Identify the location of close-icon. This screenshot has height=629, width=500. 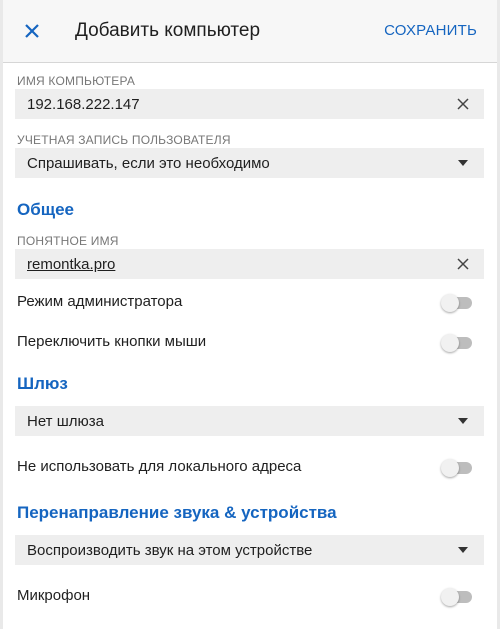
(32, 31).